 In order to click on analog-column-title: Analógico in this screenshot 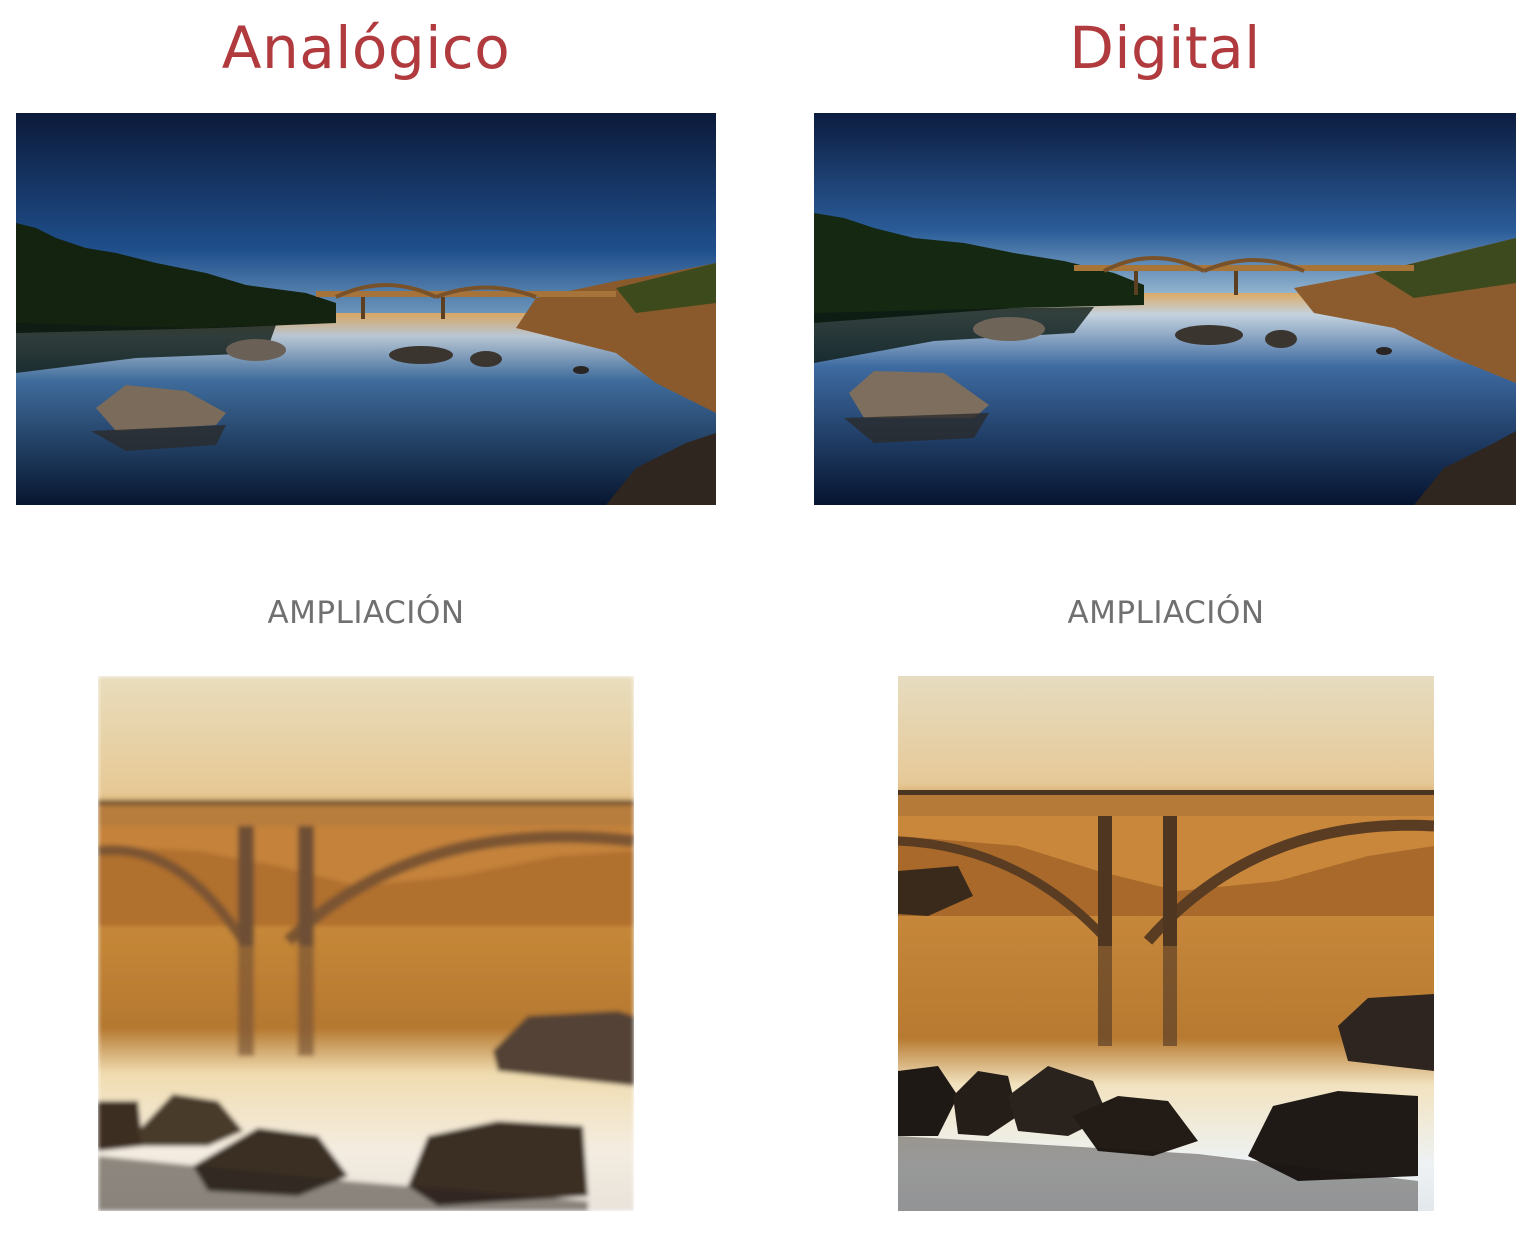, I will do `click(366, 48)`.